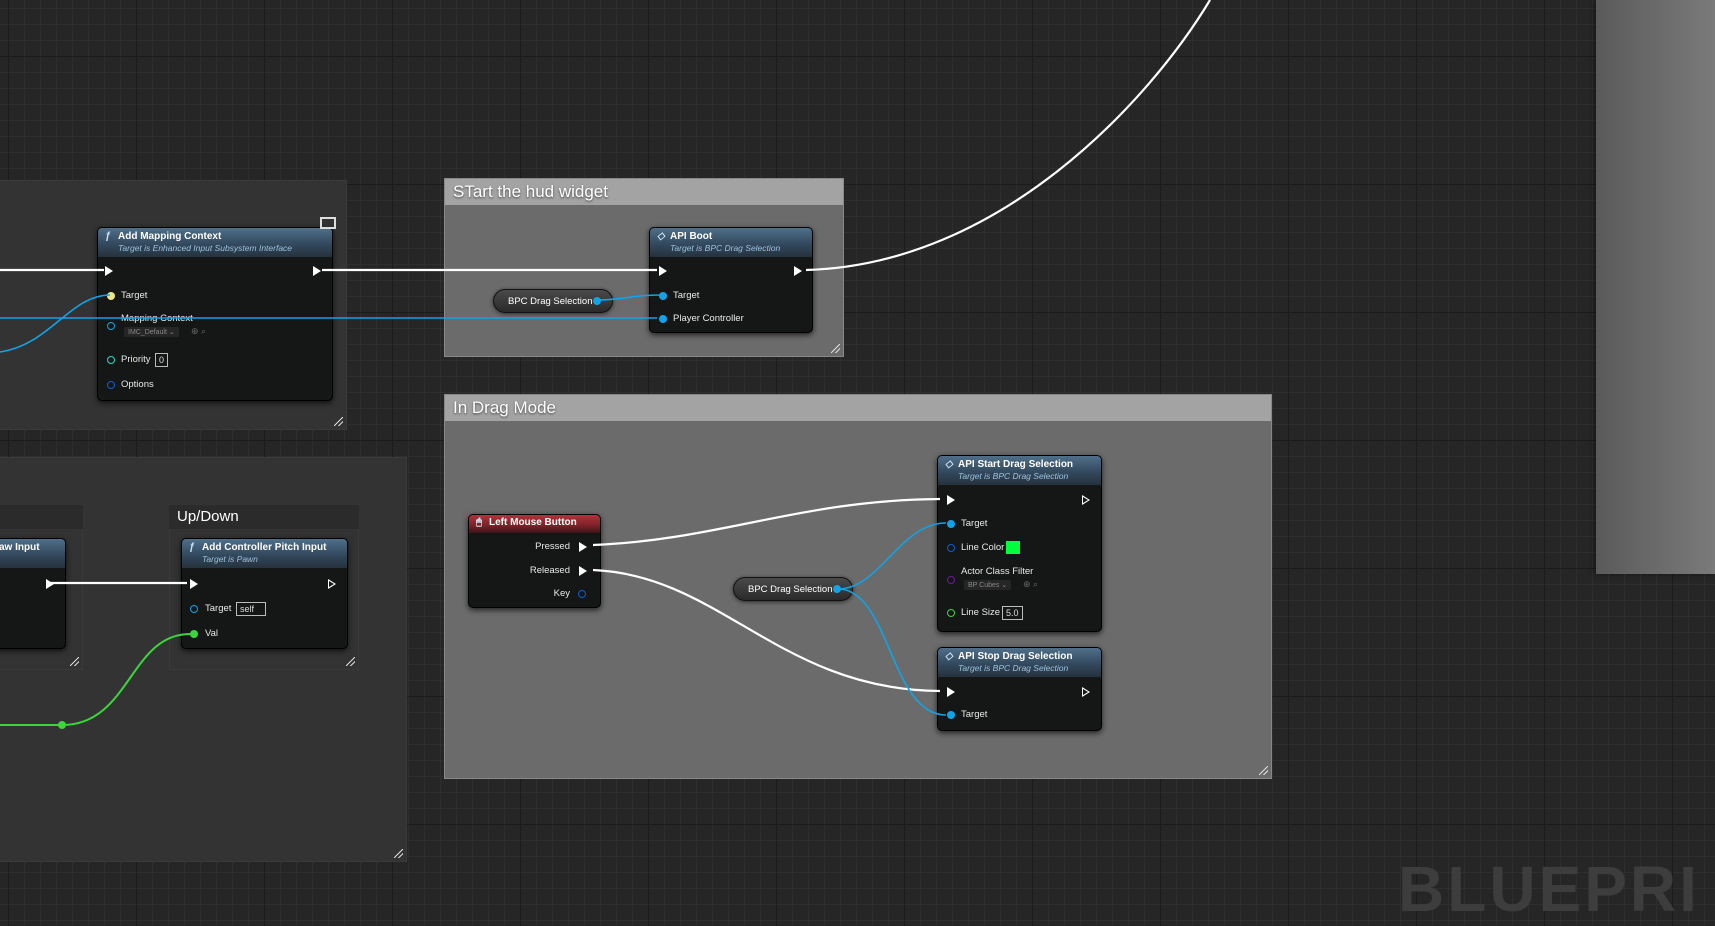 Image resolution: width=1715 pixels, height=926 pixels. Describe the element at coordinates (1012, 613) in the screenshot. I see `line-size-input: 5.0` at that location.